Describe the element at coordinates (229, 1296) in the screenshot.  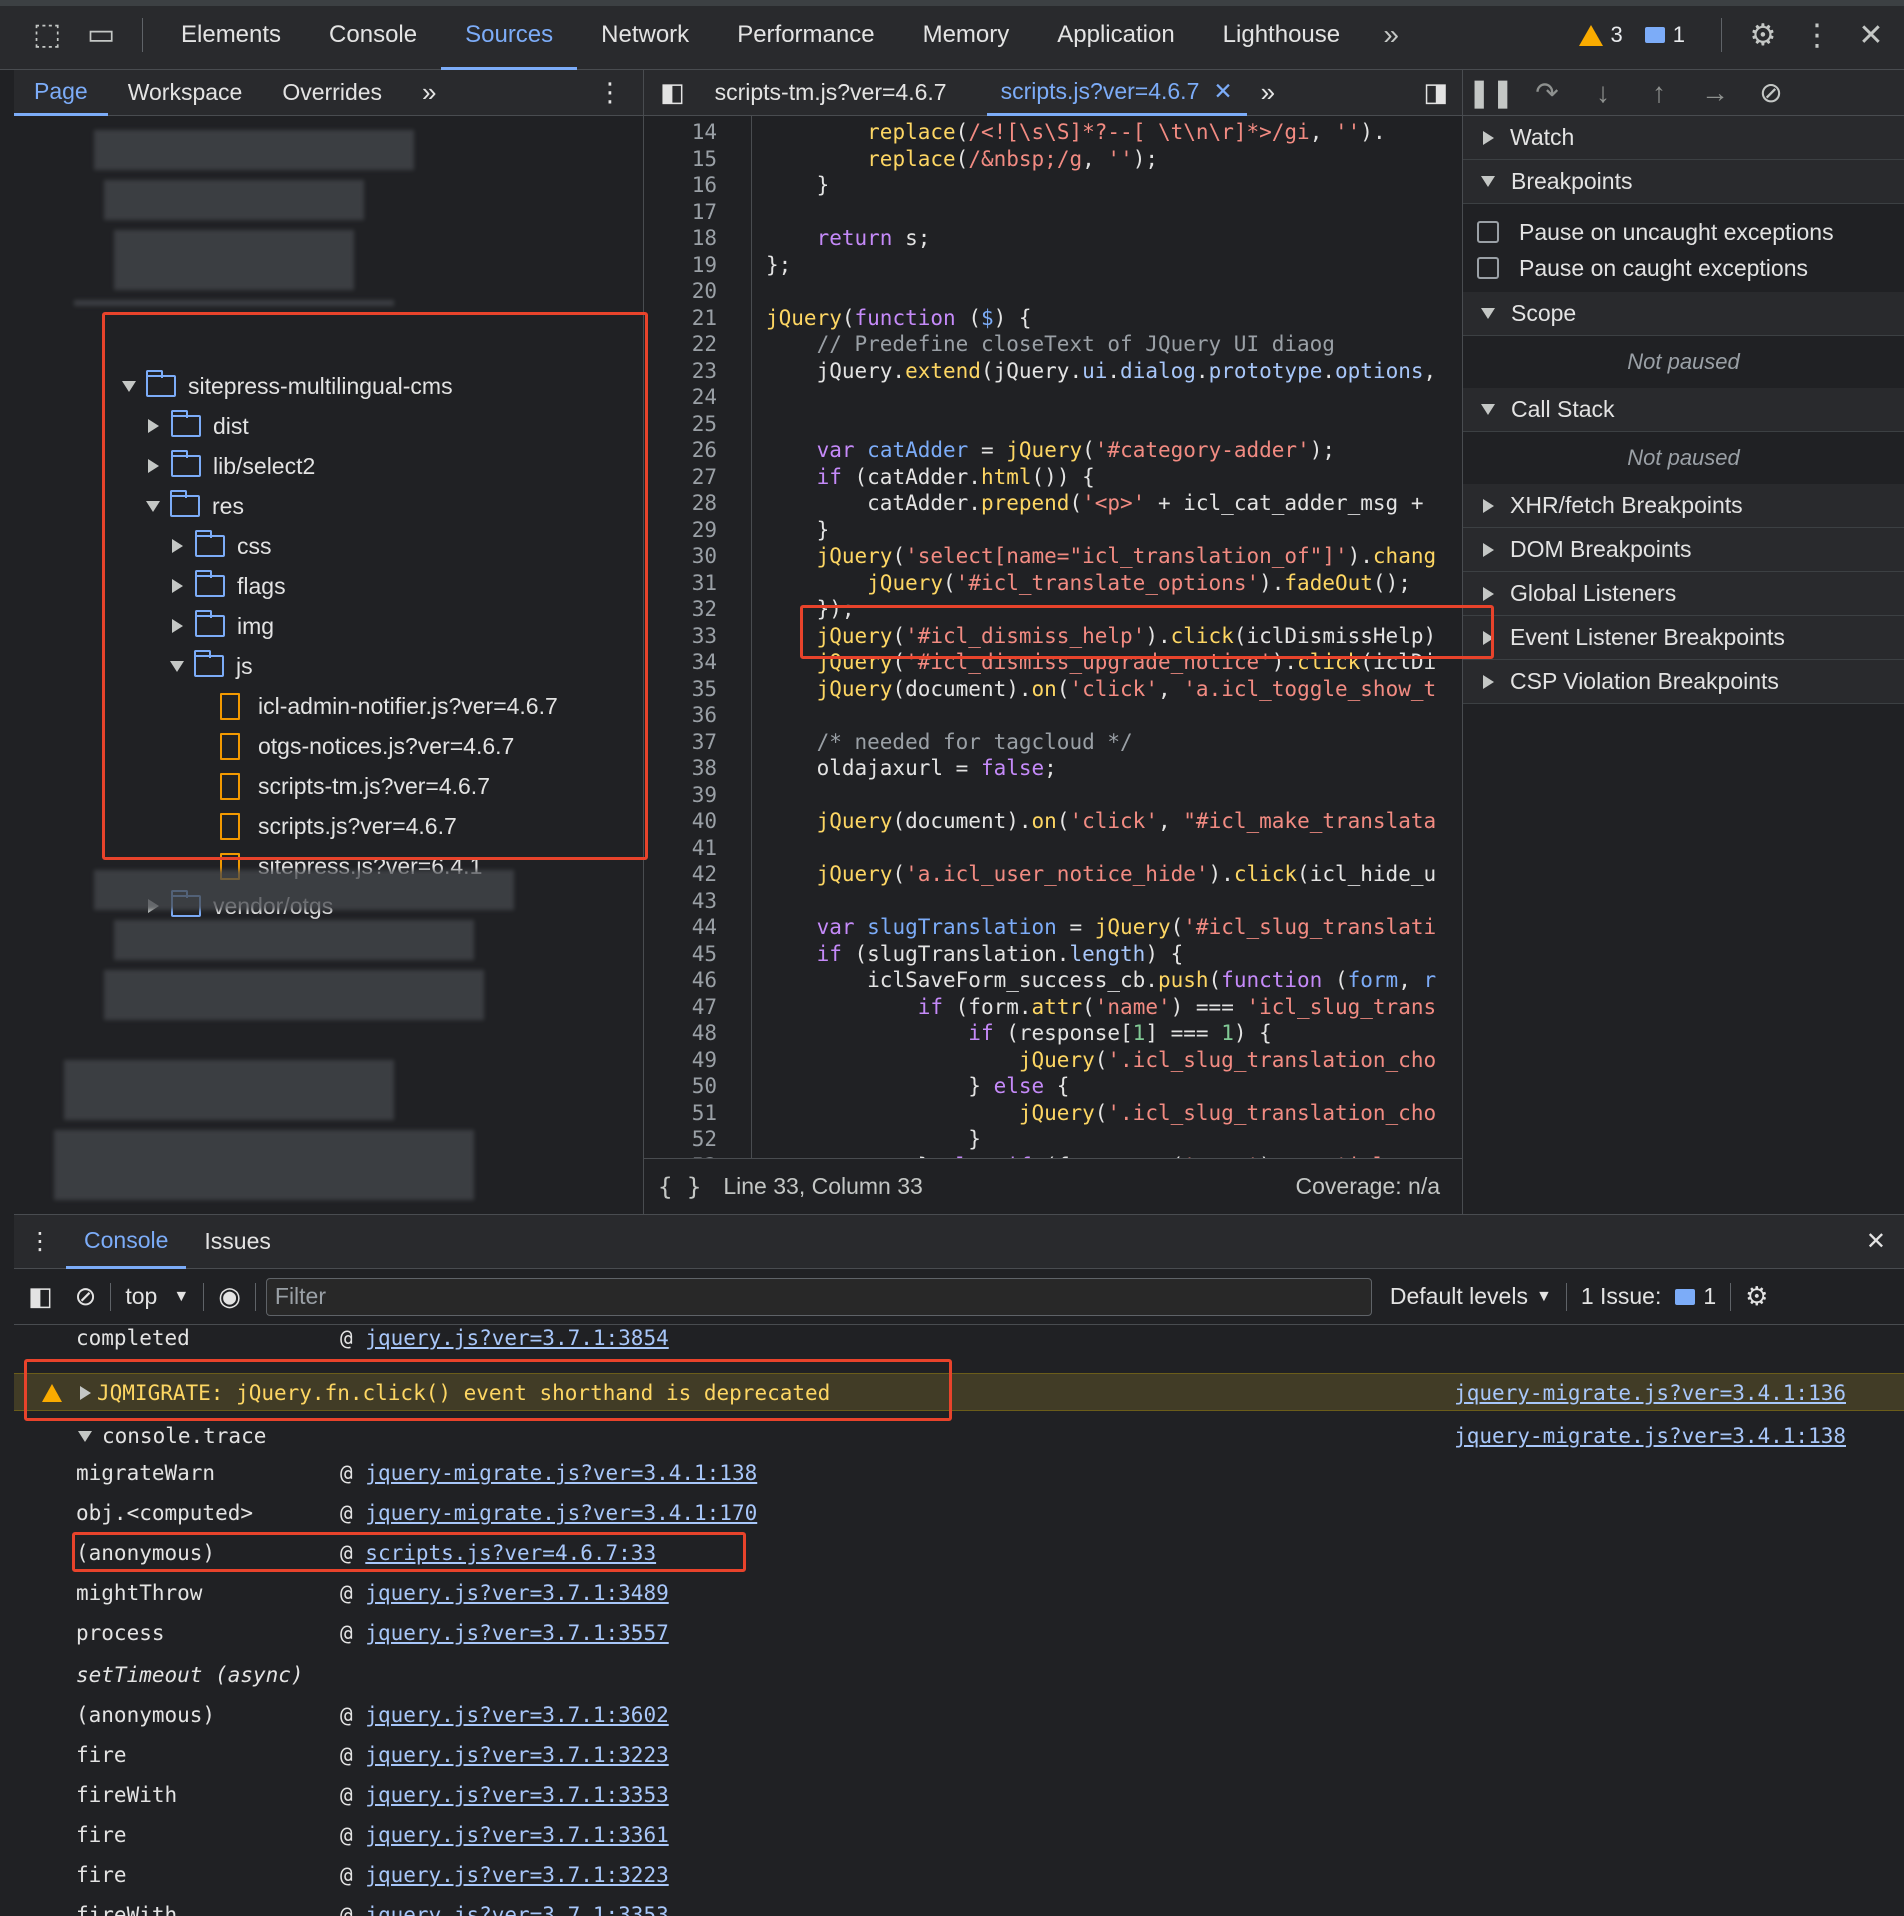
I see `live-expression-eye-icon: ◉` at that location.